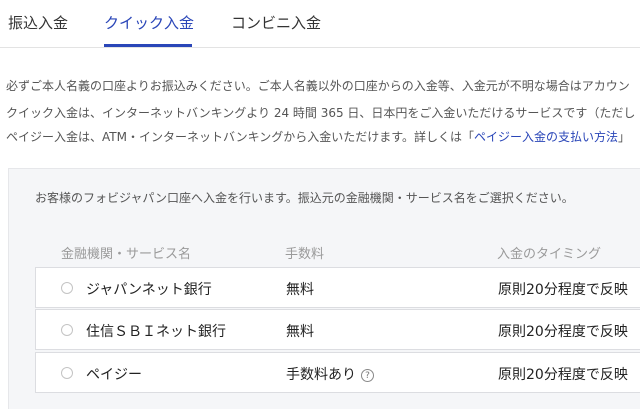  What do you see at coordinates (549, 254) in the screenshot?
I see `column-header-timing: 入金のタイミング` at bounding box center [549, 254].